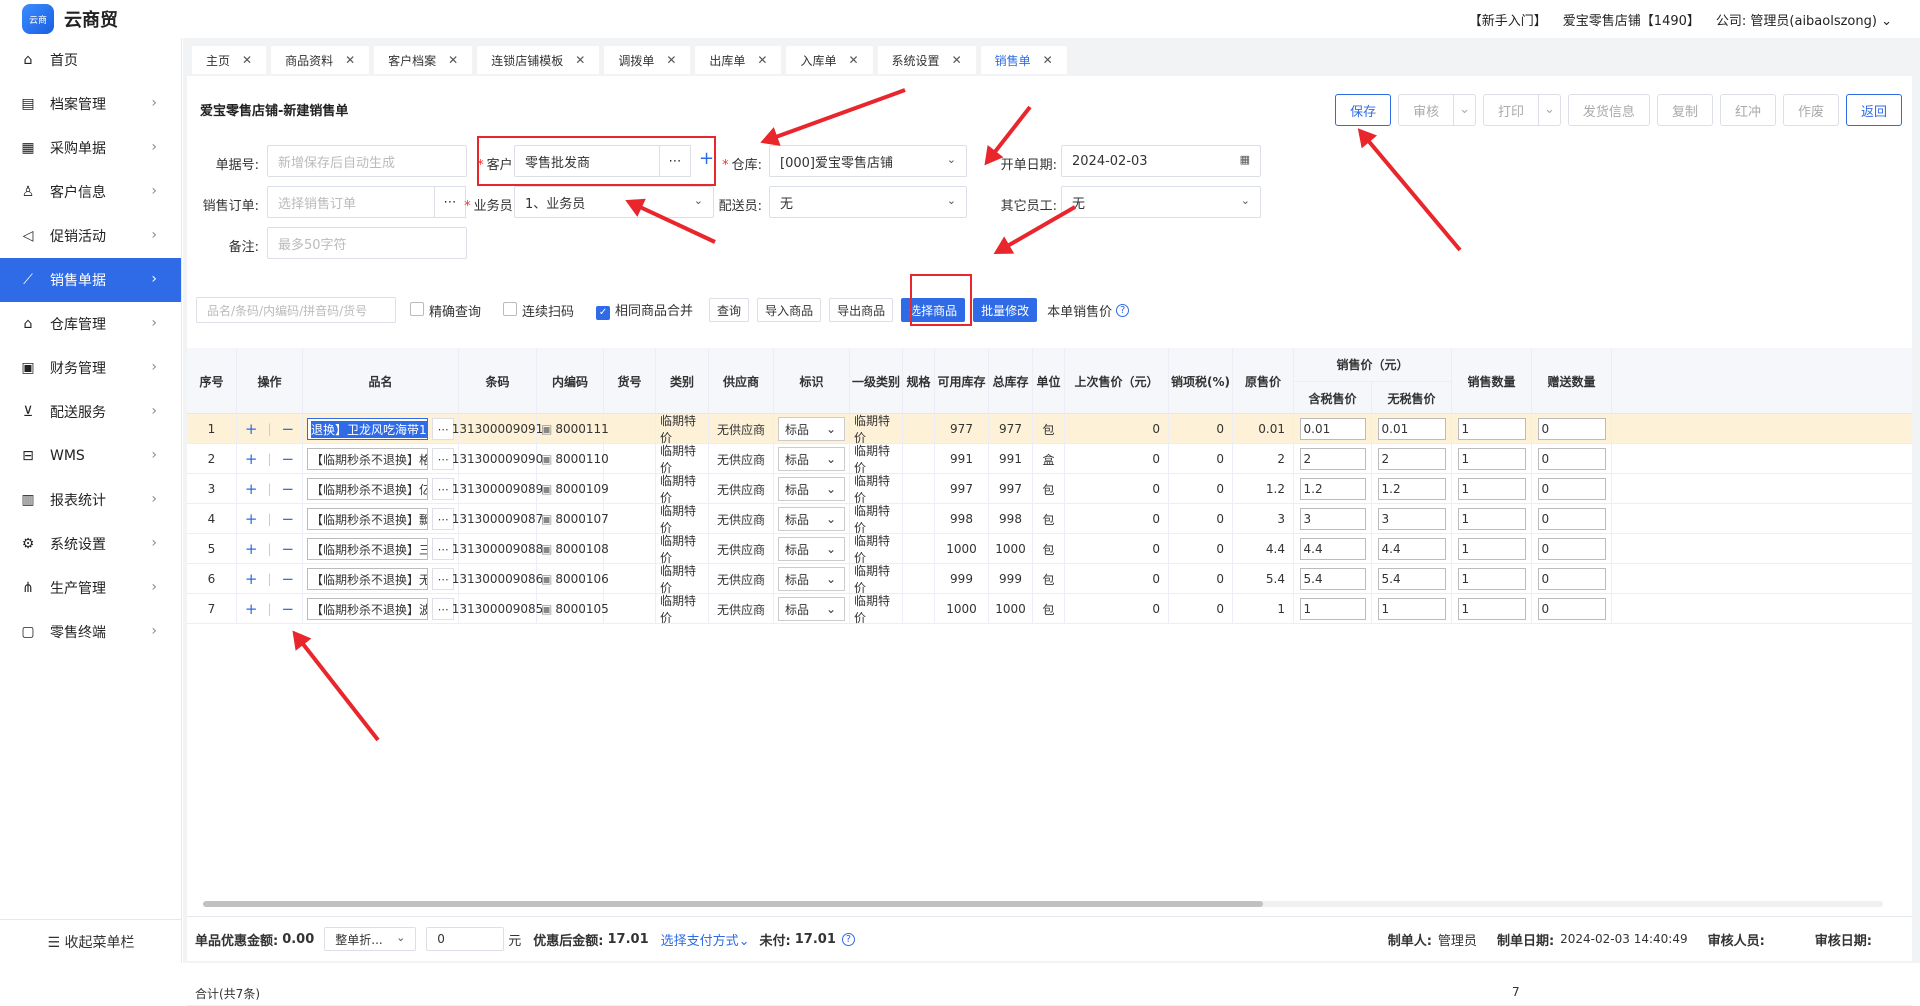  Describe the element at coordinates (789, 310) in the screenshot. I see `import-products-button: 导入商品` at that location.